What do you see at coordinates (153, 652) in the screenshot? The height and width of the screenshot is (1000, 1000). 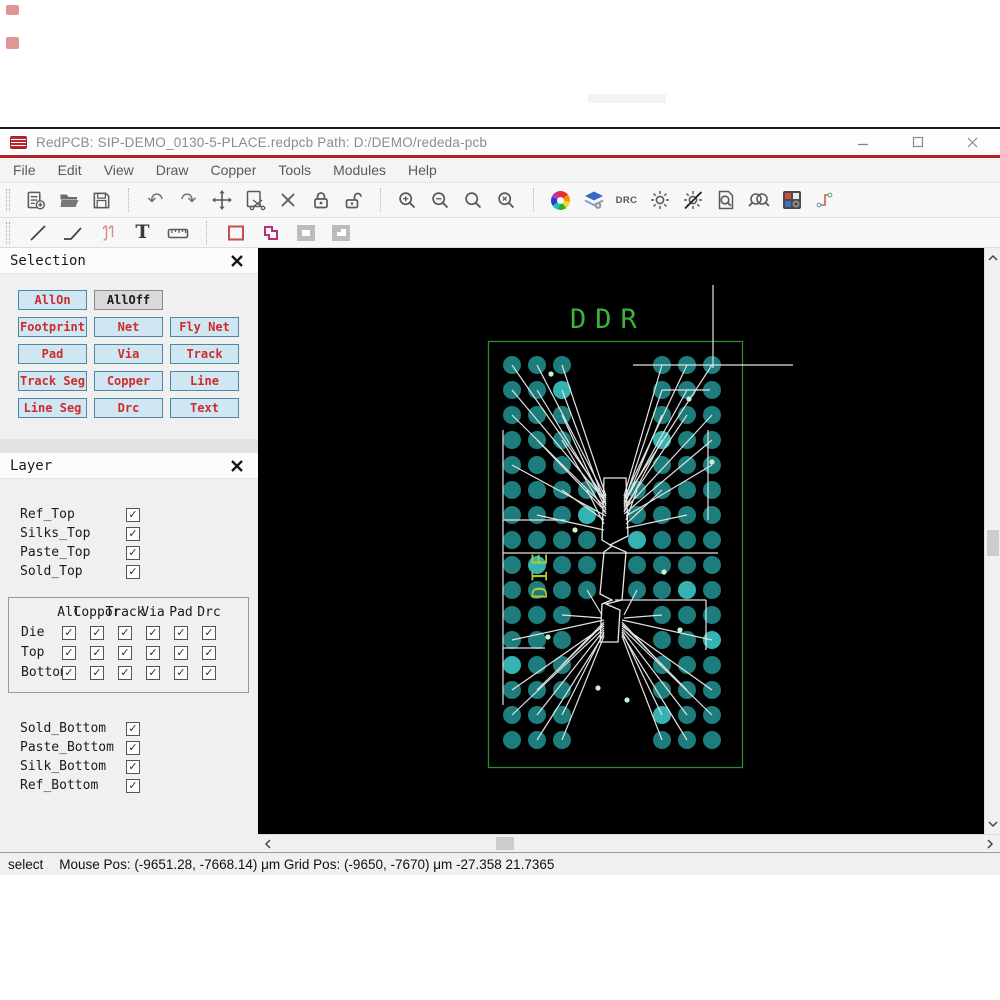 I see `matrix-checkbox-top-via: ✓` at bounding box center [153, 652].